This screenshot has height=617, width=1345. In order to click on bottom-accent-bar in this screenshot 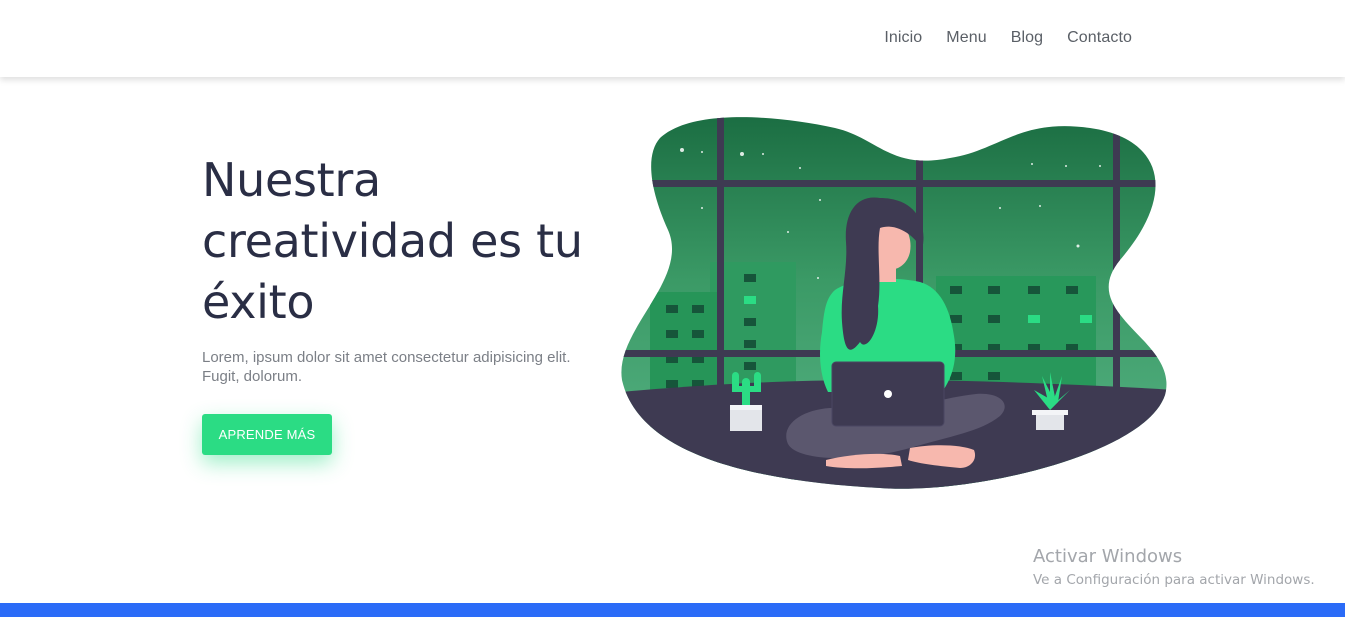, I will do `click(672, 610)`.